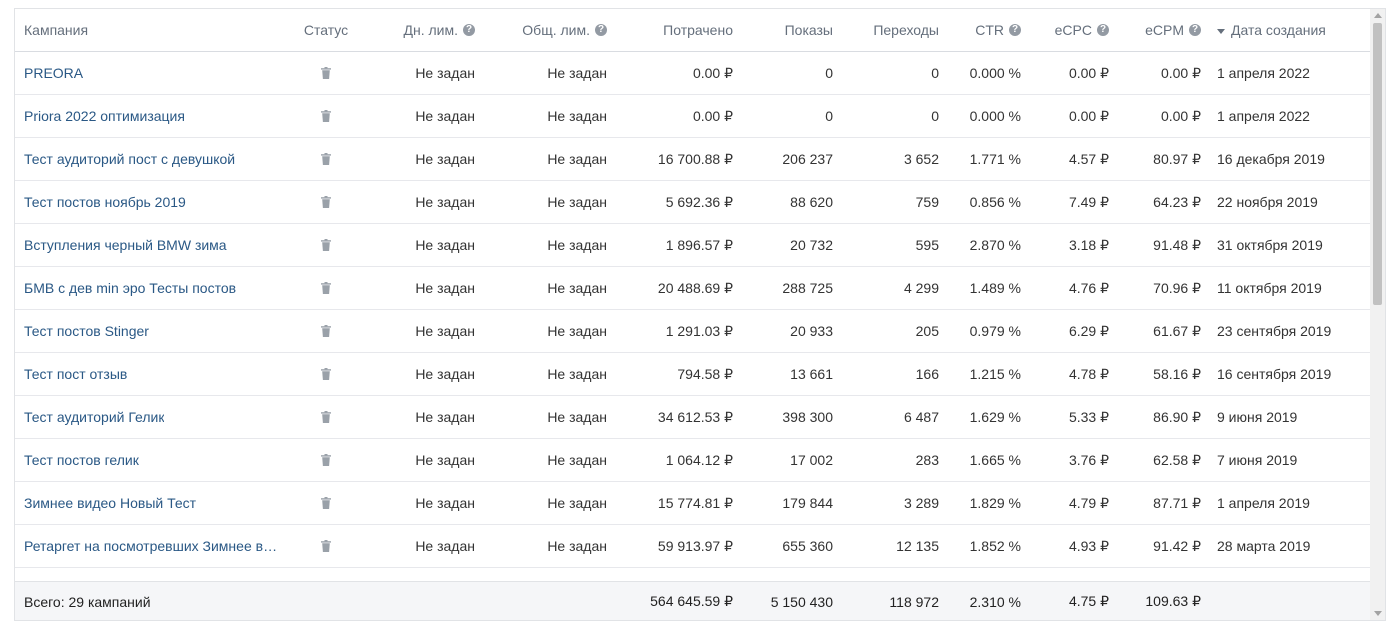  Describe the element at coordinates (886, 30) in the screenshot. I see `col-header-clicks: Переходы` at that location.